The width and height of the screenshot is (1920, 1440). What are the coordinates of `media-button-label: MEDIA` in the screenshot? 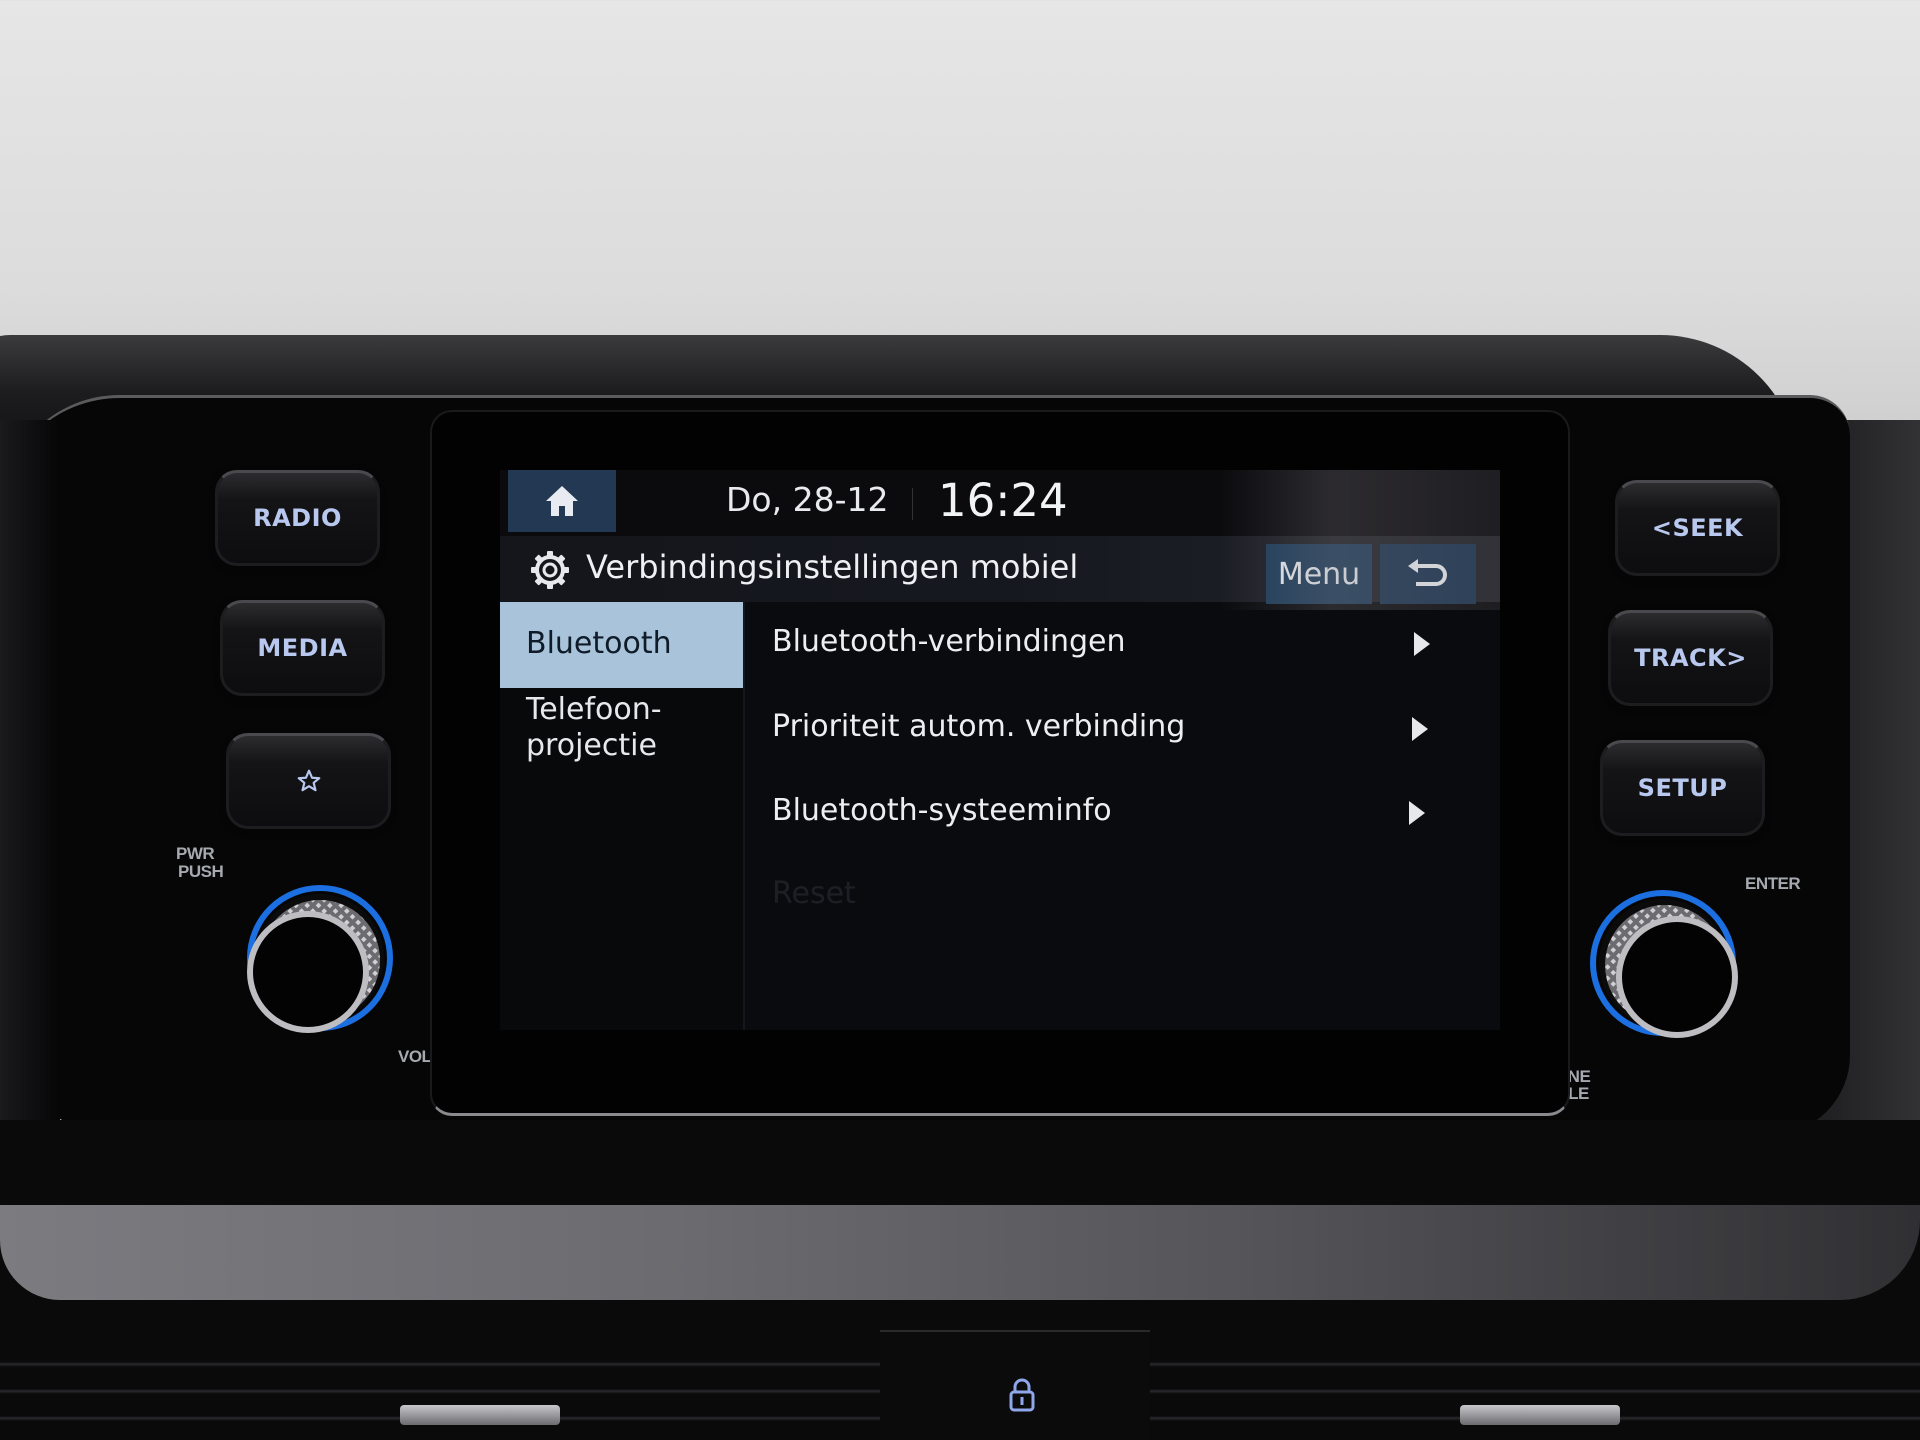 It's located at (302, 648).